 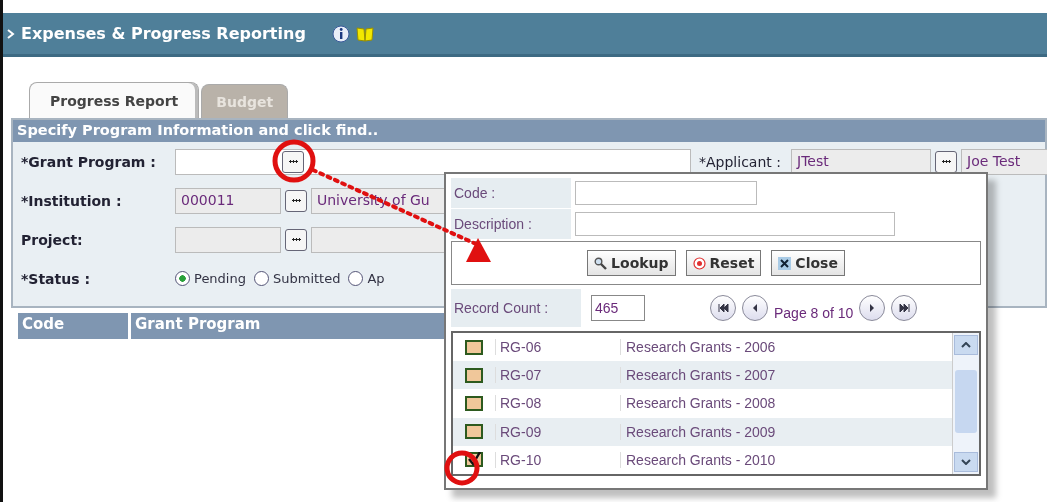 I want to click on chevron-icon, so click(x=11, y=33).